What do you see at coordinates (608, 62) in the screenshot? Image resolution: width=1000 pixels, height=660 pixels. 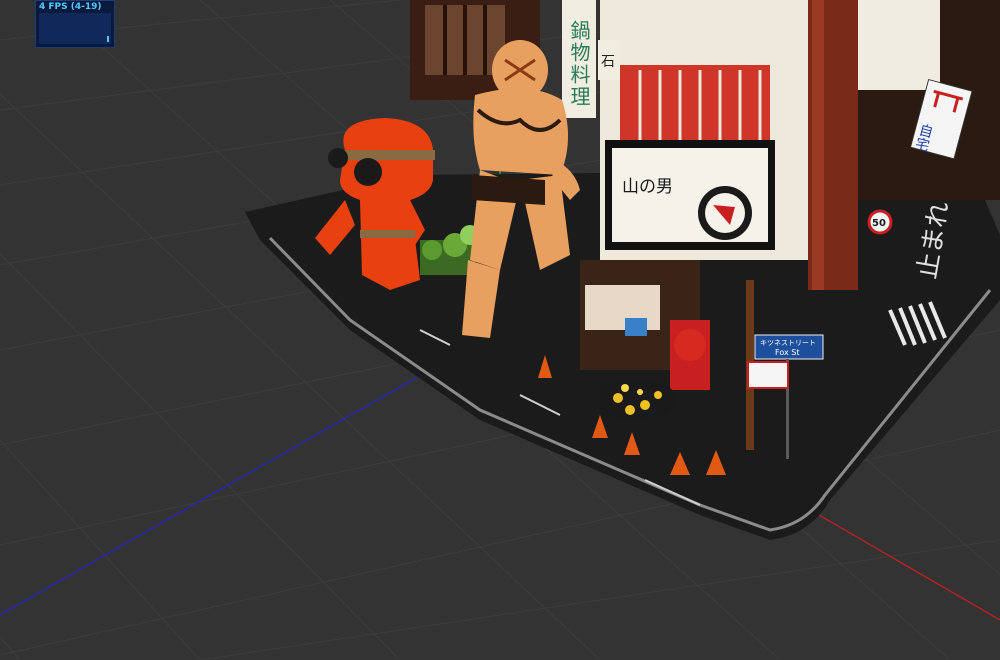 I see `side-tag-text: 石` at bounding box center [608, 62].